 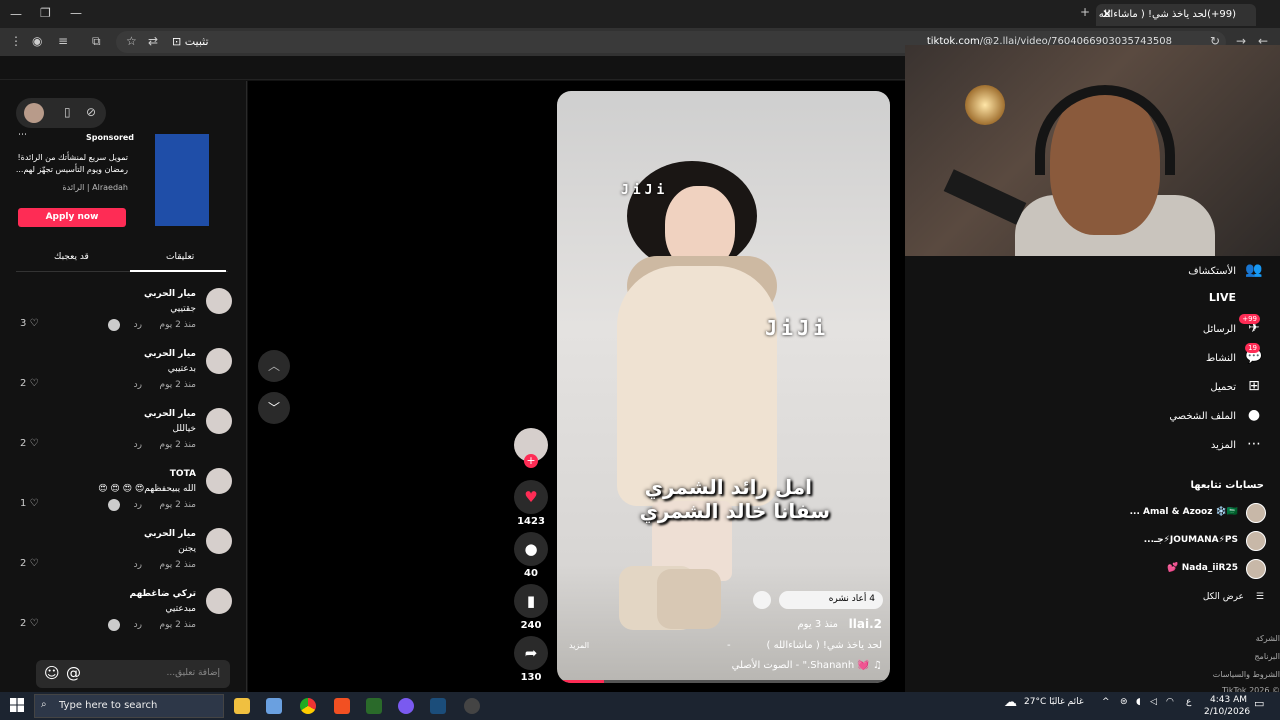 What do you see at coordinates (52, 673) in the screenshot?
I see `emoji-icon: ☺` at bounding box center [52, 673].